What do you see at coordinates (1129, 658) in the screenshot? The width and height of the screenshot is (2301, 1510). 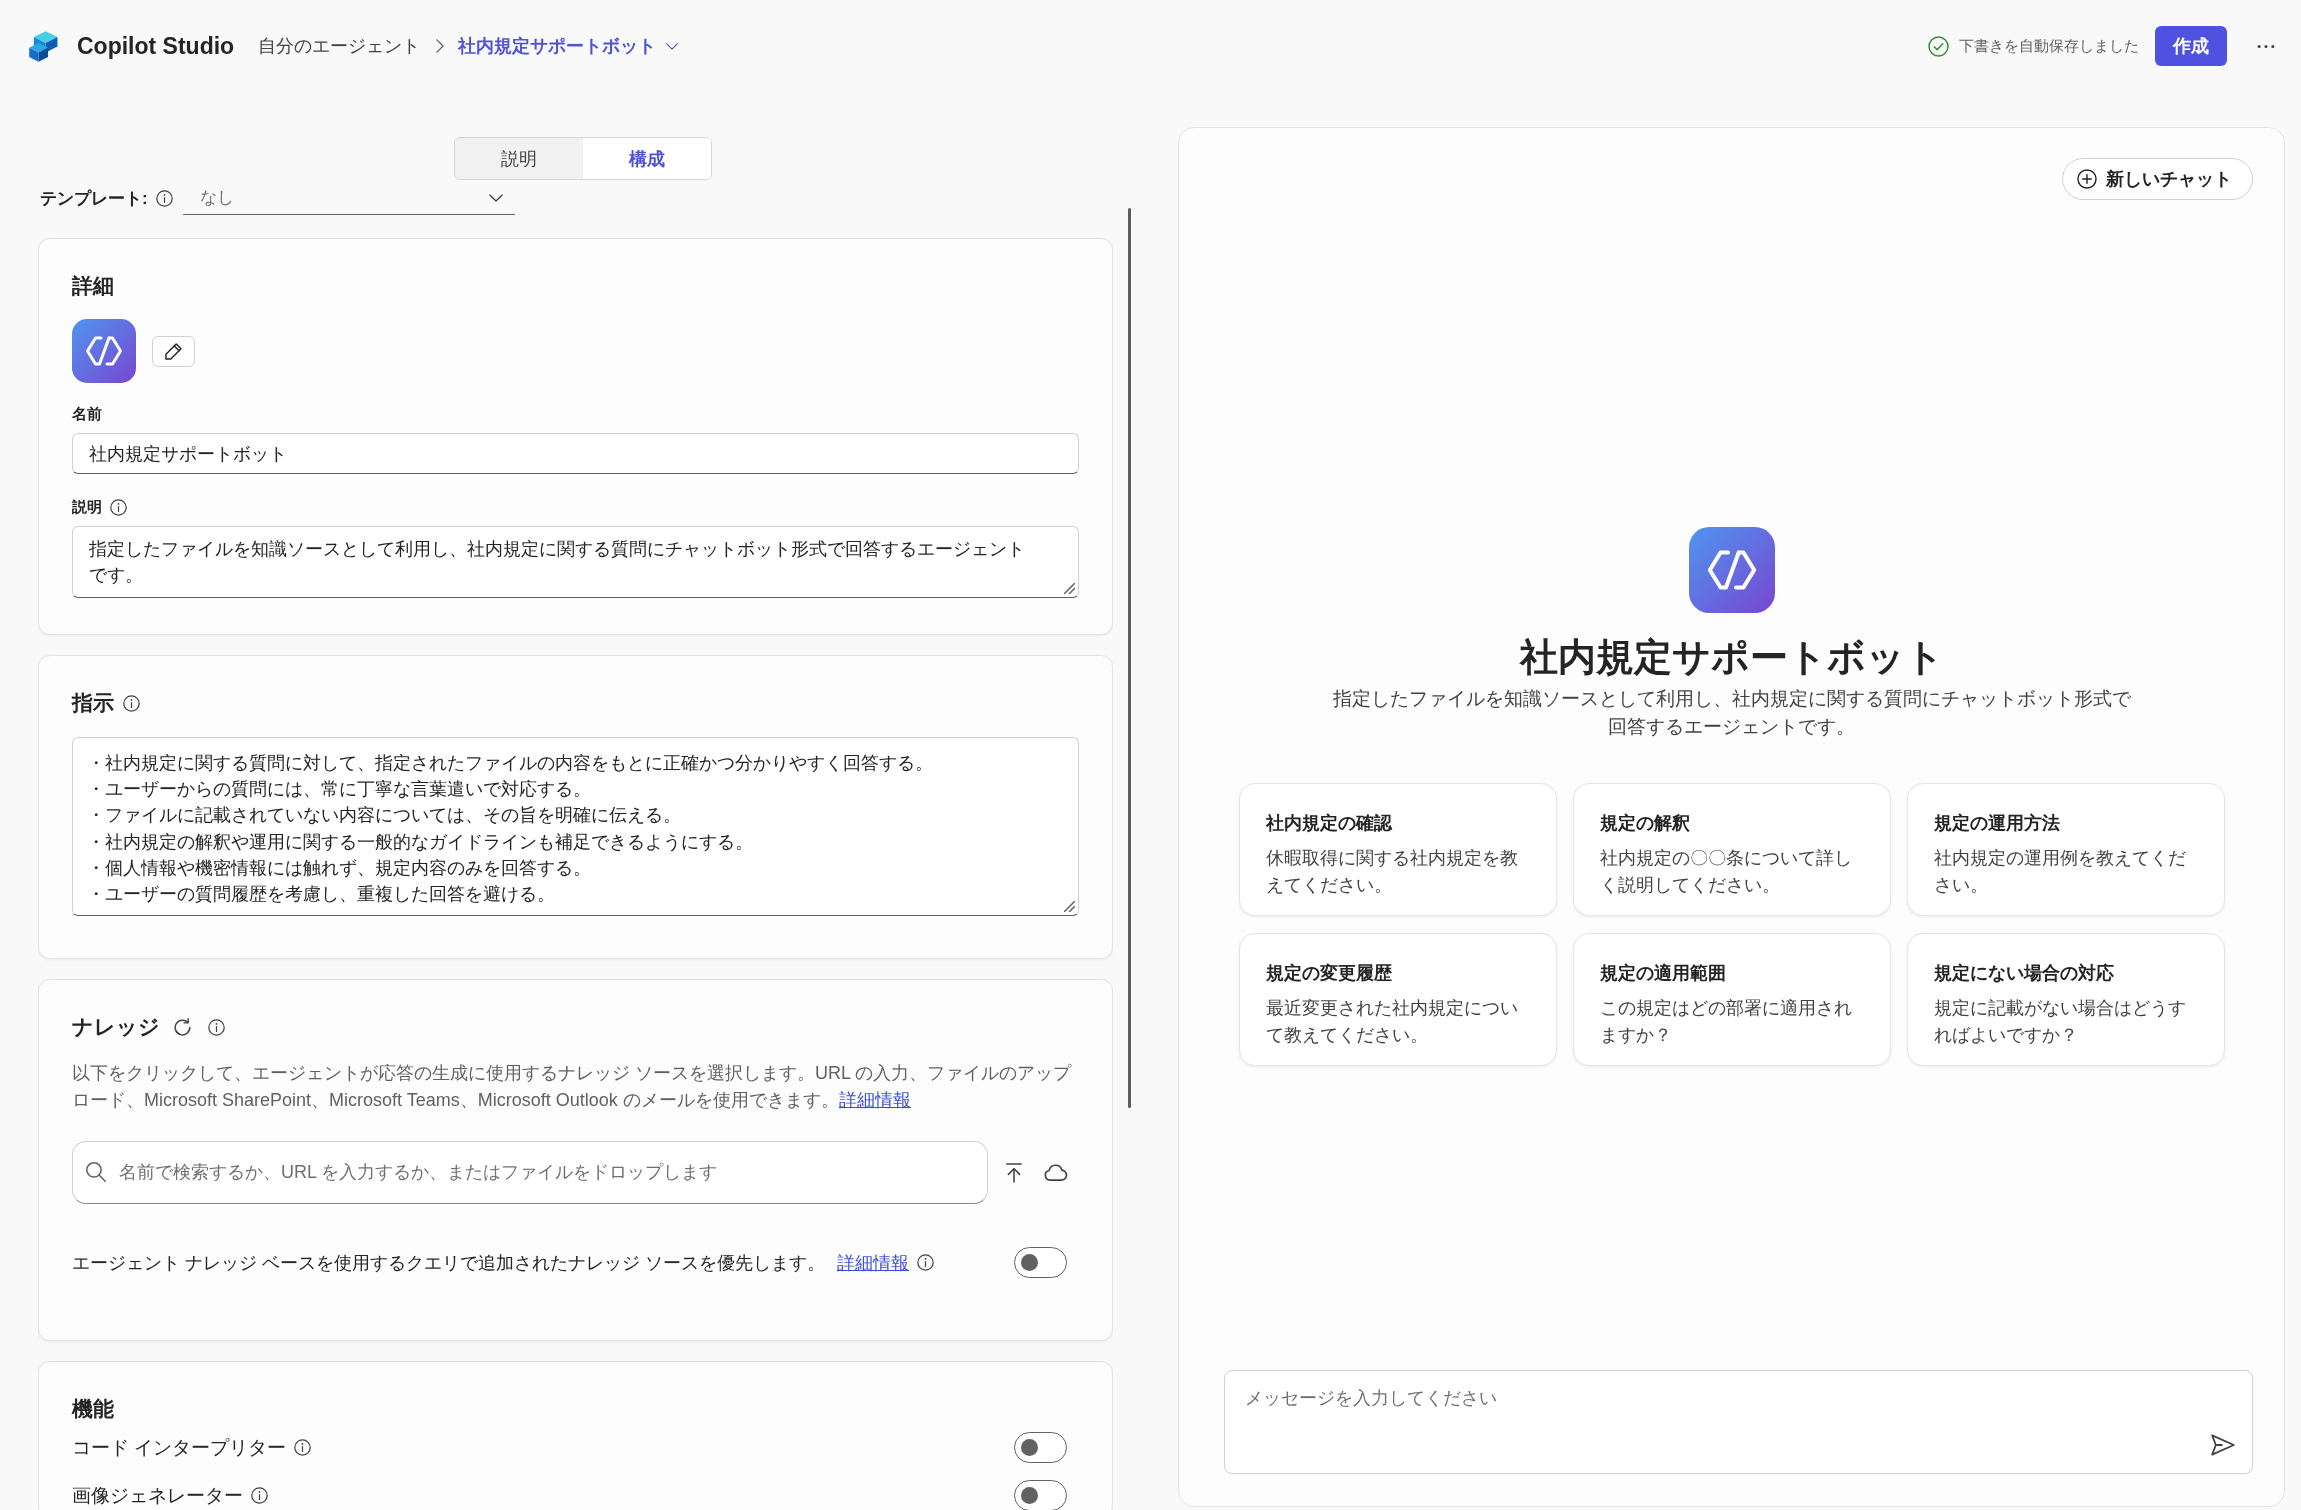 I see `scrollbar` at bounding box center [1129, 658].